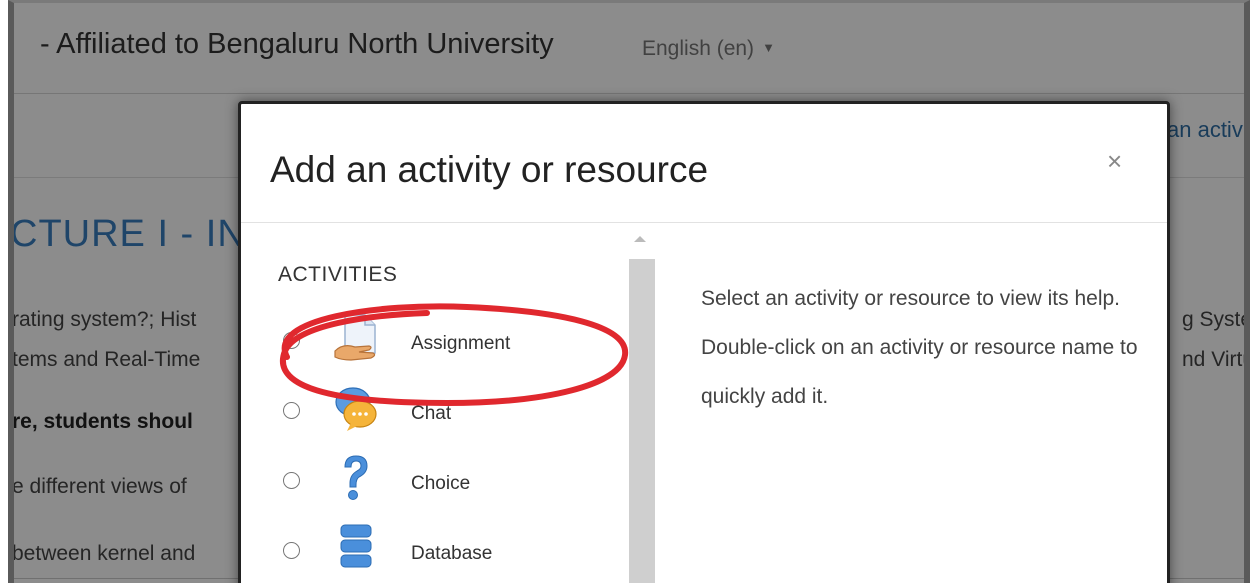  I want to click on option-database: Database, so click(431, 551).